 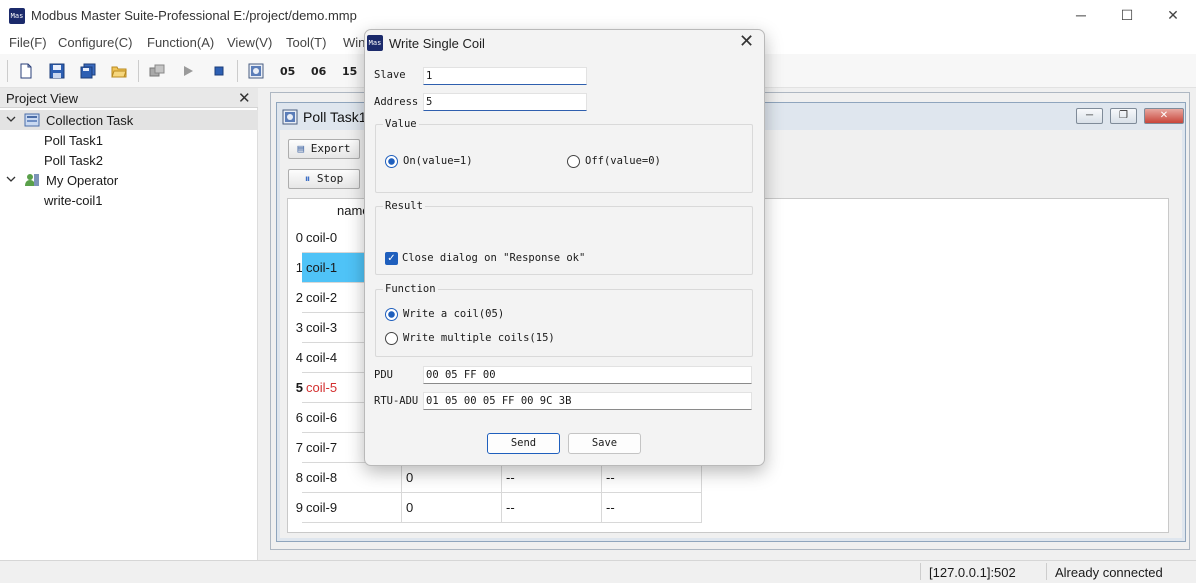 I want to click on write-multiple-radio, so click(x=391, y=338).